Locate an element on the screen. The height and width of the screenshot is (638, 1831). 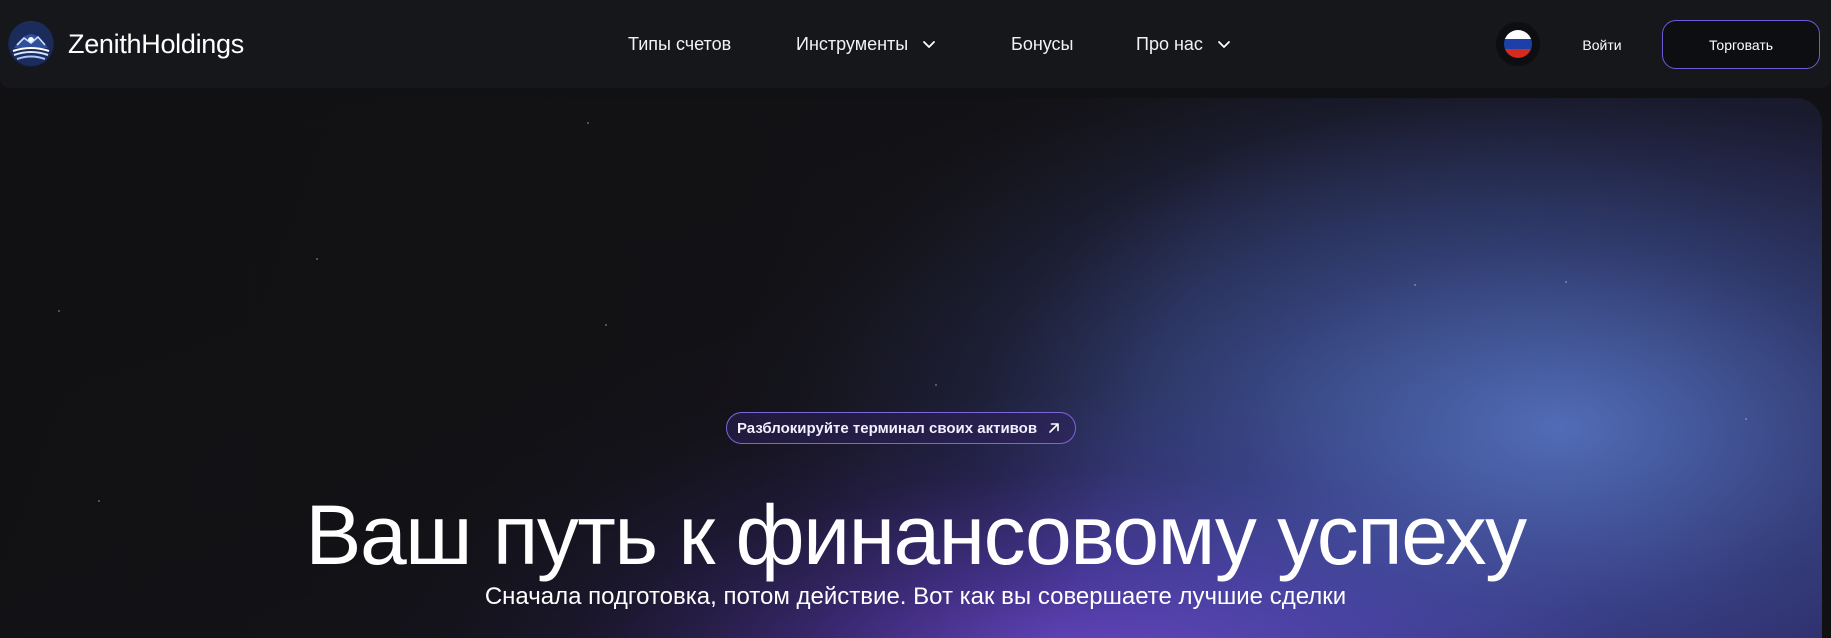
trade-button: Торговать is located at coordinates (1741, 44).